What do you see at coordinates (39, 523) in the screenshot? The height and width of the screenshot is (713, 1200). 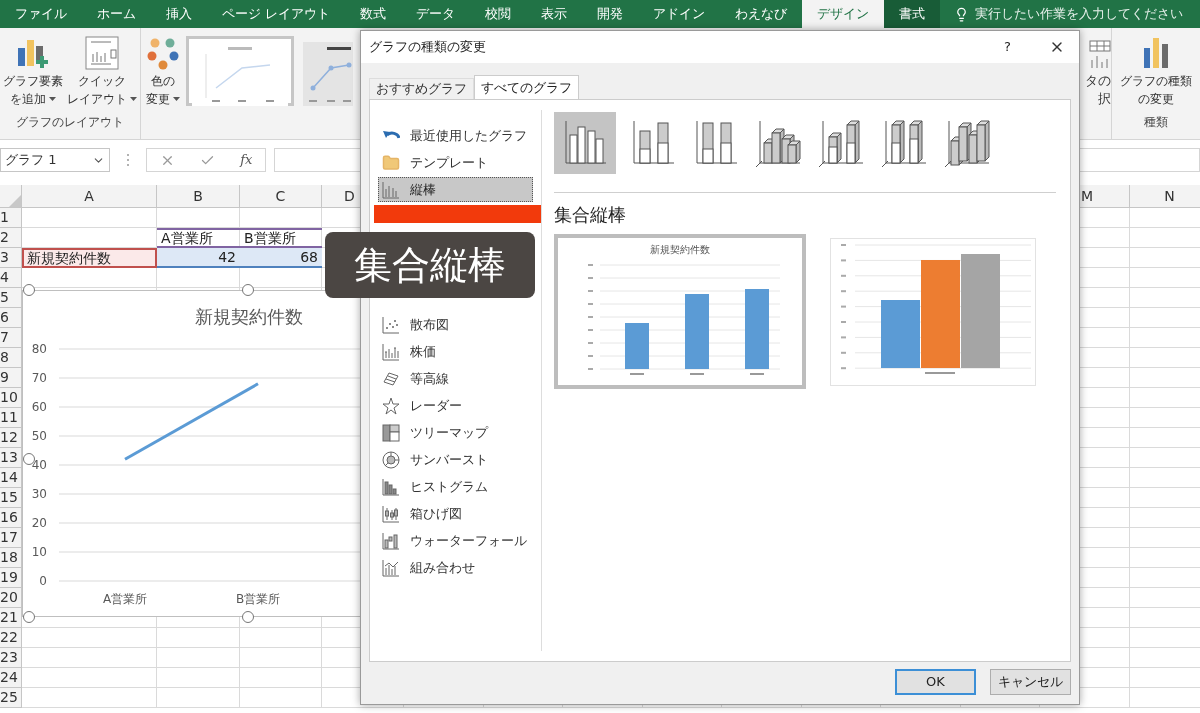 I see `axis-tick-label: 20` at bounding box center [39, 523].